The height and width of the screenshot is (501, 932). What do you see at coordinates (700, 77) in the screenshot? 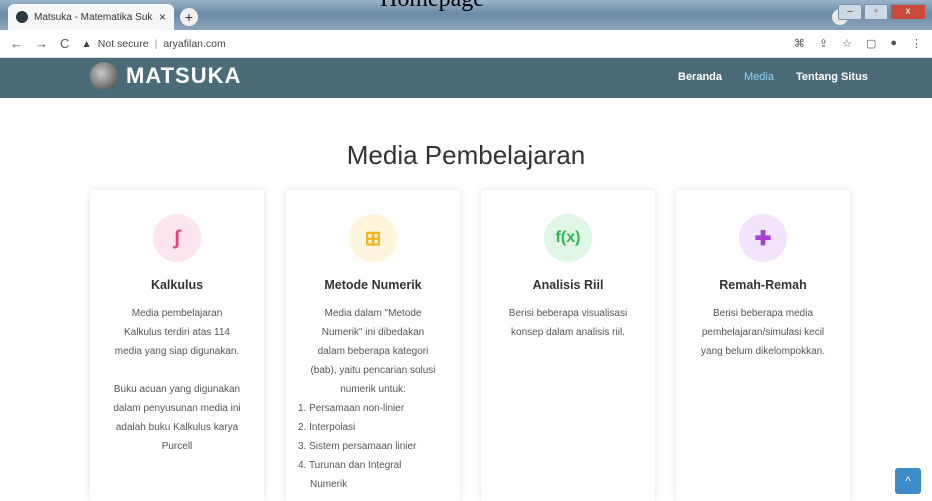
I see `nav-beranda: Beranda` at bounding box center [700, 77].